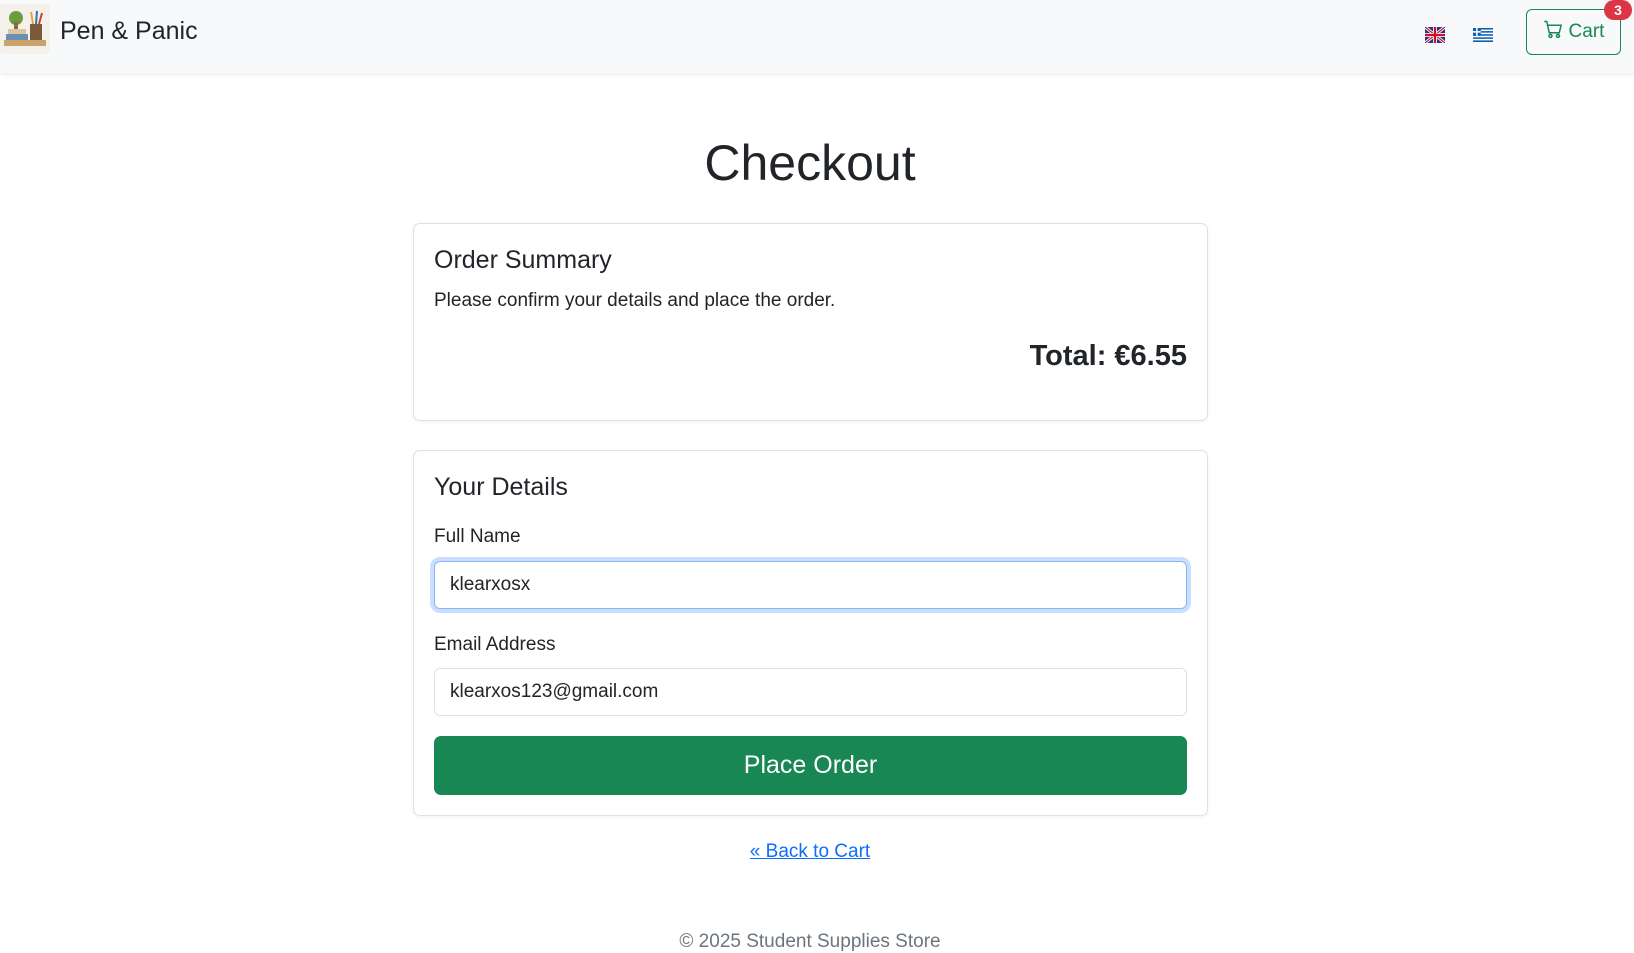 The width and height of the screenshot is (1634, 953). I want to click on page-title: Checkout, so click(810, 163).